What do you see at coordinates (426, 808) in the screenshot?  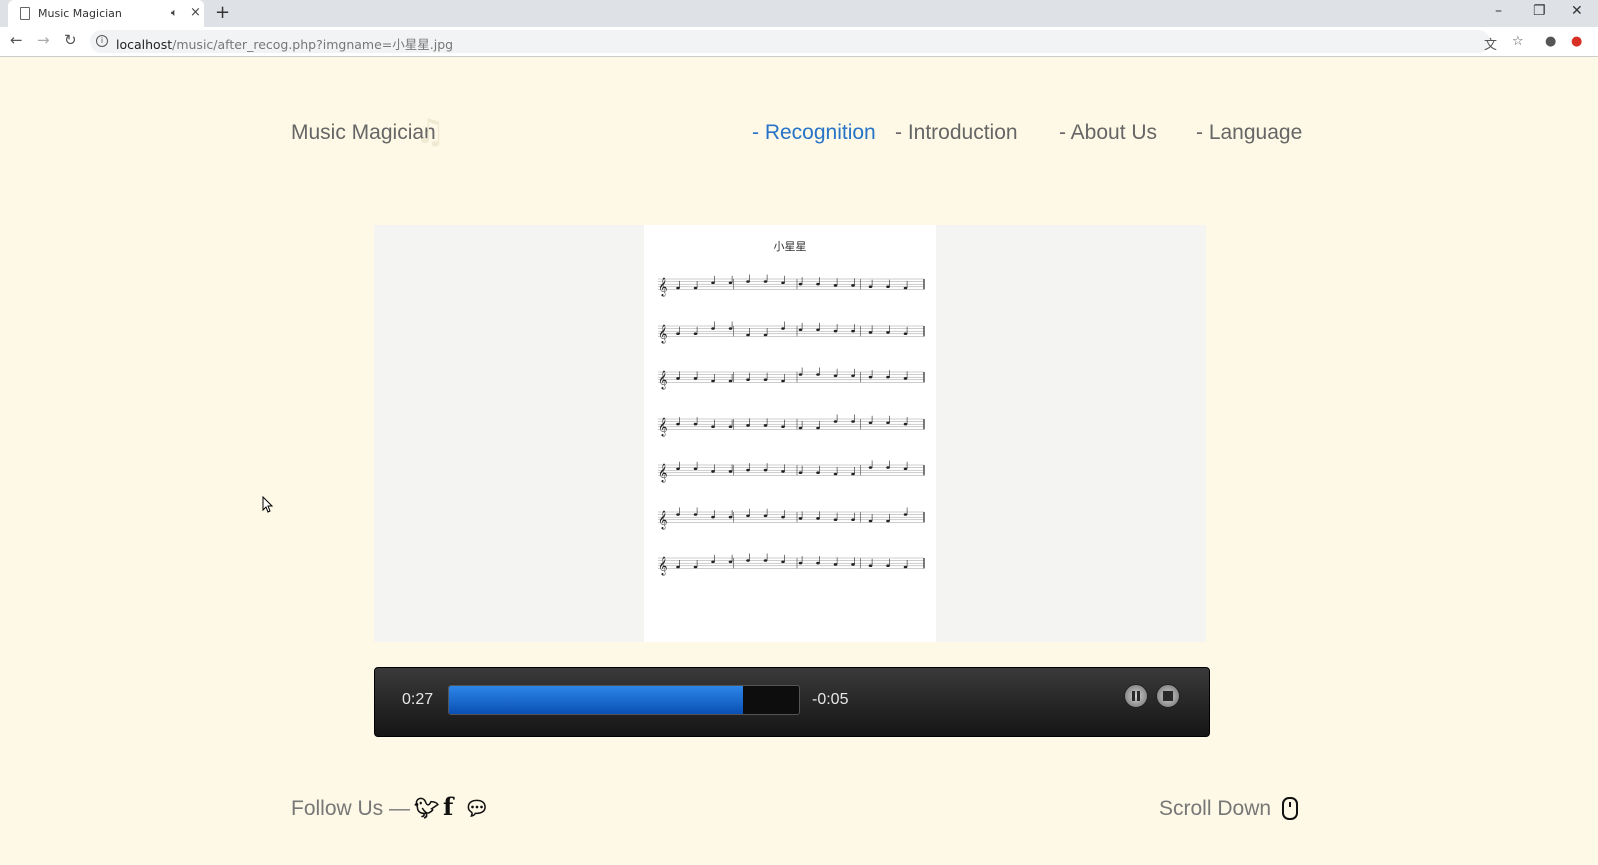 I see `twitter-icon: 🐦︎` at bounding box center [426, 808].